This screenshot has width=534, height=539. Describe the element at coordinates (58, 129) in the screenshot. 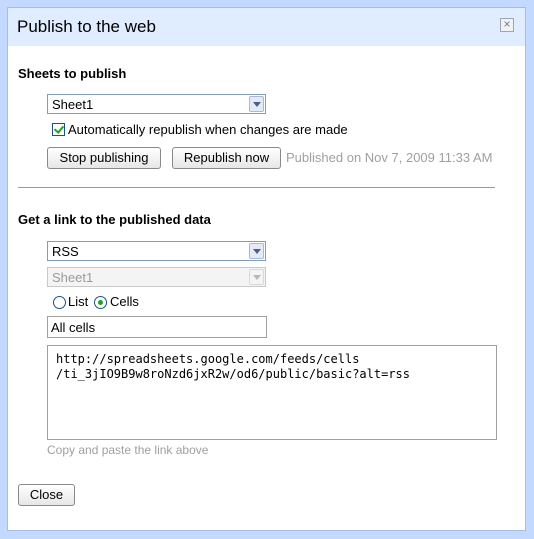

I see `auto-republish-checkbox` at that location.